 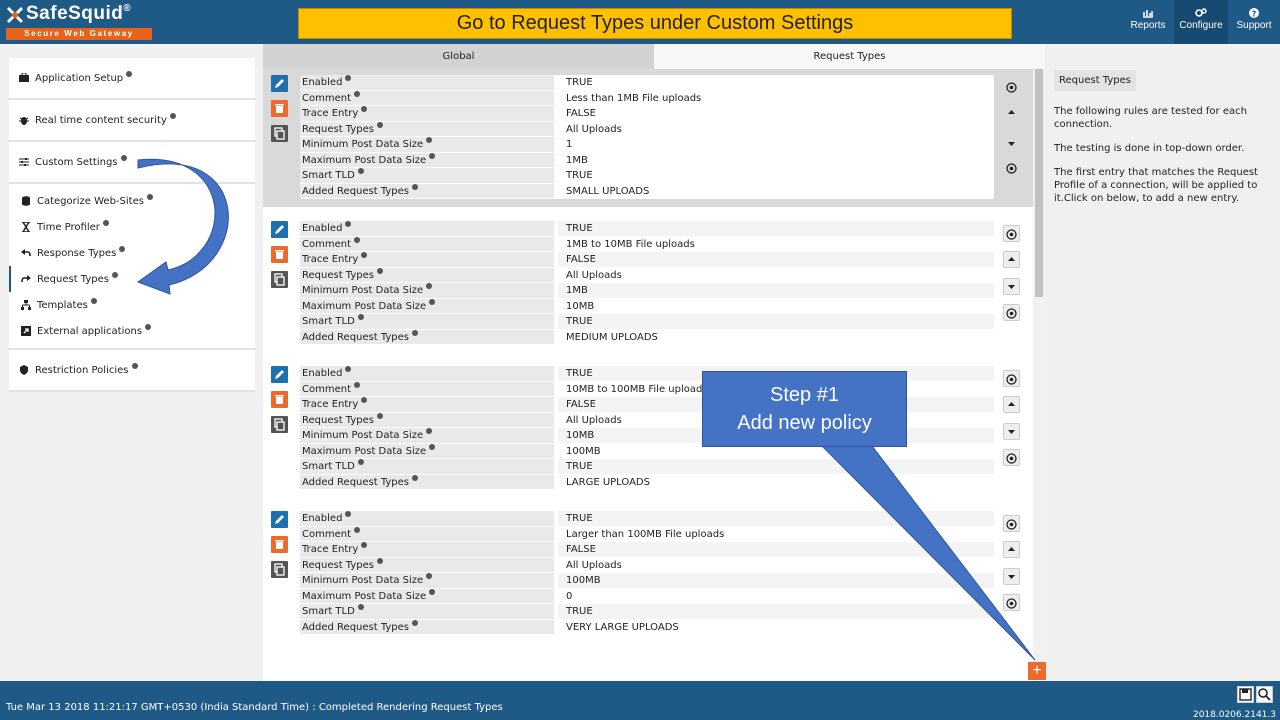 What do you see at coordinates (1039, 183) in the screenshot?
I see `scrollbar-thumb` at bounding box center [1039, 183].